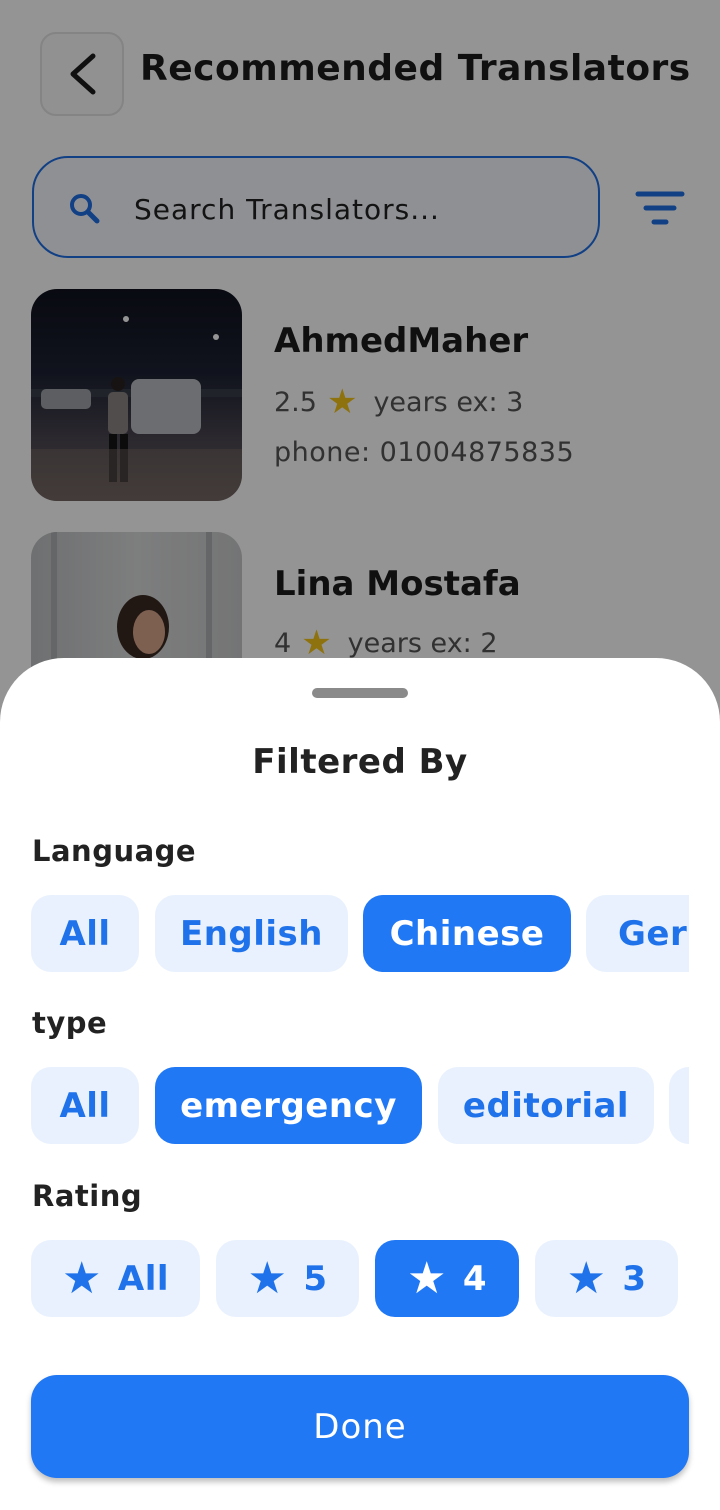 The width and height of the screenshot is (720, 1510). Describe the element at coordinates (467, 933) in the screenshot. I see `language-chip-chinese: Chinese` at that location.